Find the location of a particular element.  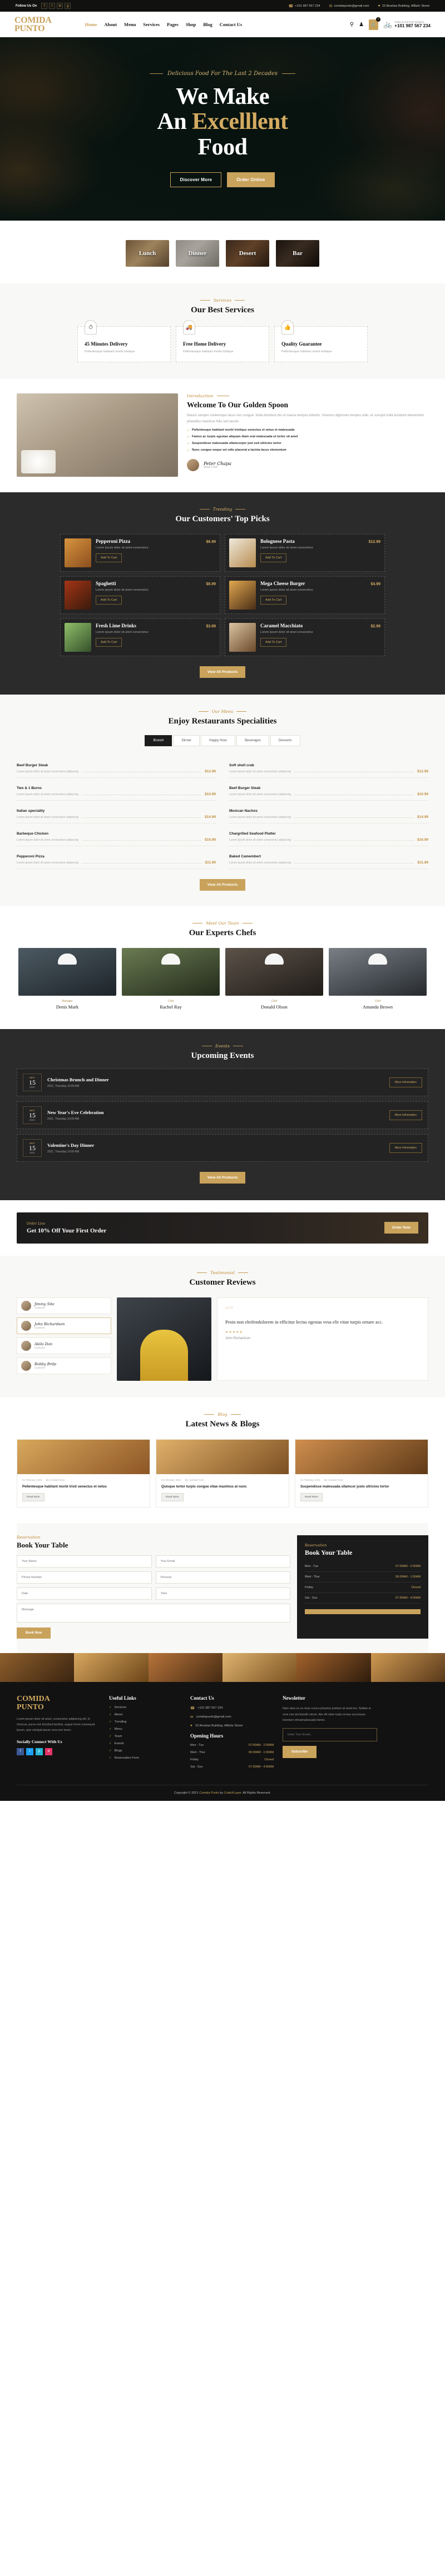

order-online-button: Order Online is located at coordinates (251, 180).